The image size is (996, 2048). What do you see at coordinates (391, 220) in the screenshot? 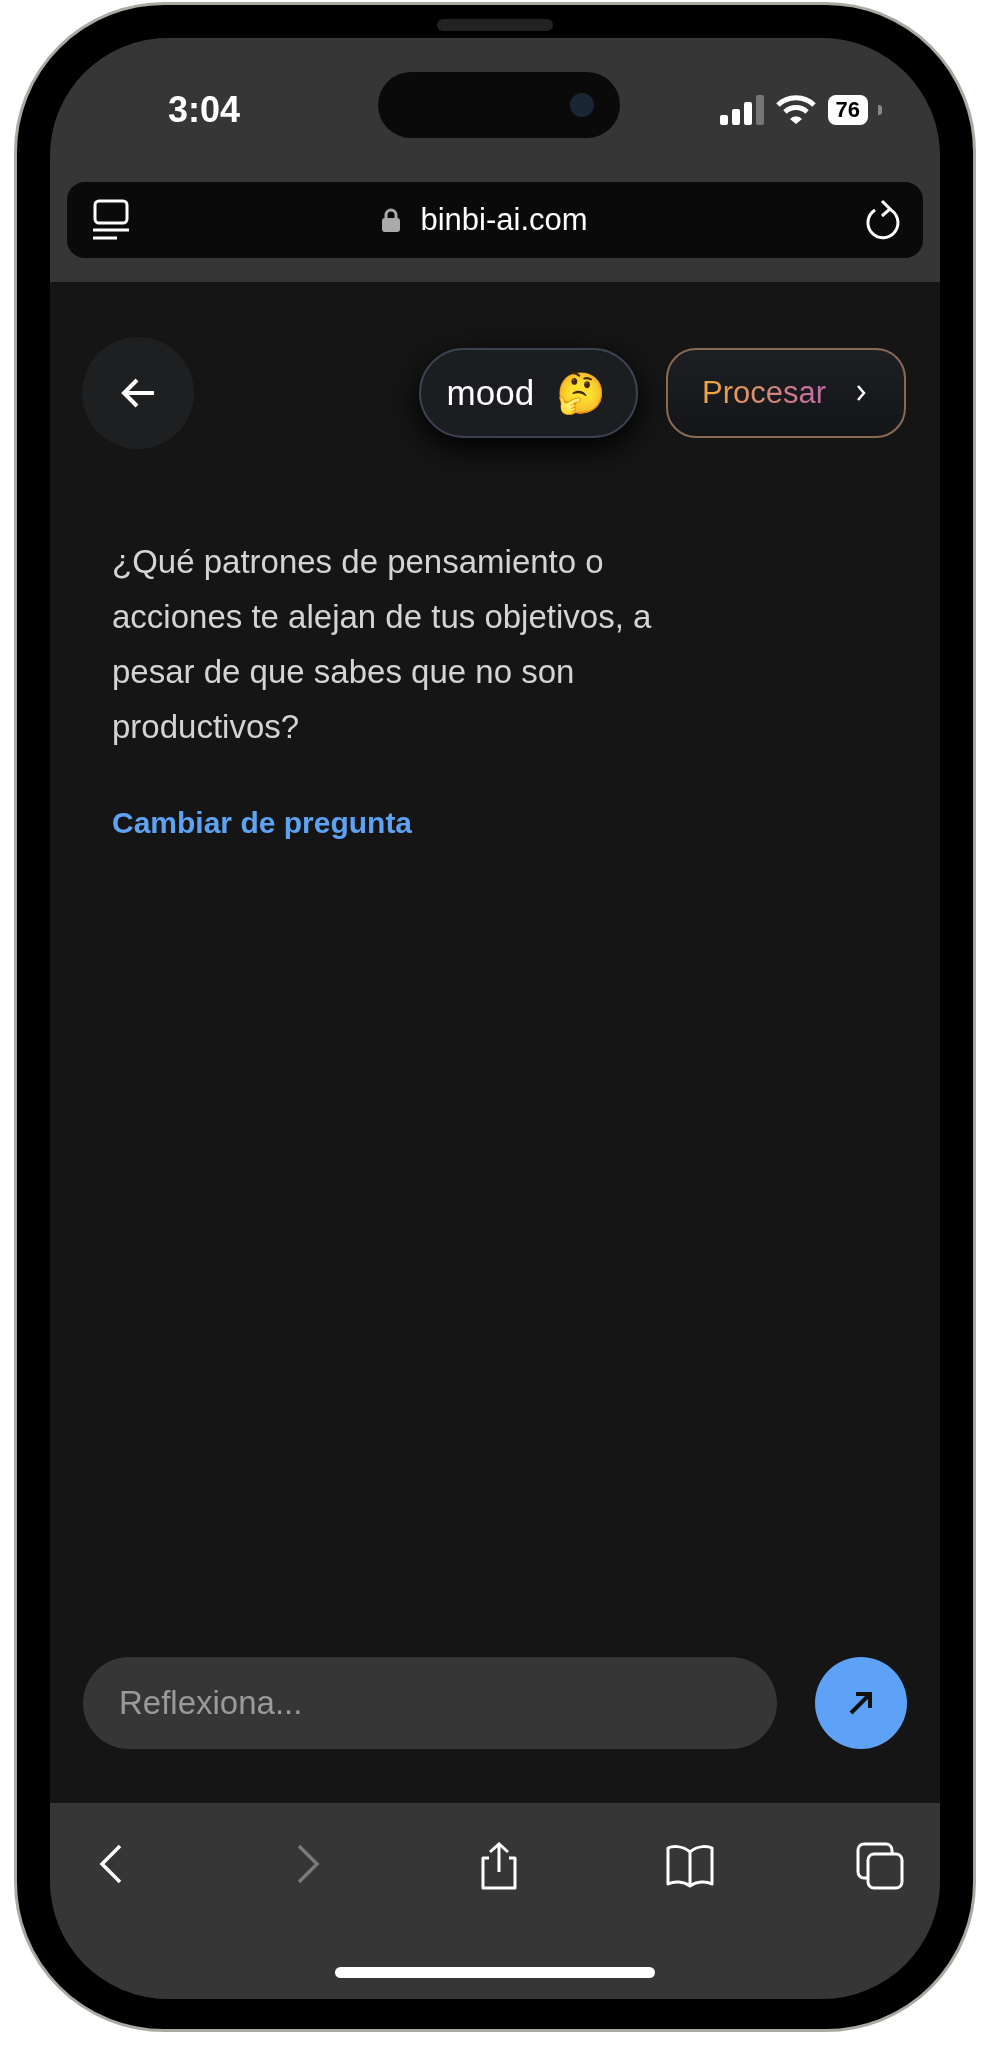
I see `lock-icon` at bounding box center [391, 220].